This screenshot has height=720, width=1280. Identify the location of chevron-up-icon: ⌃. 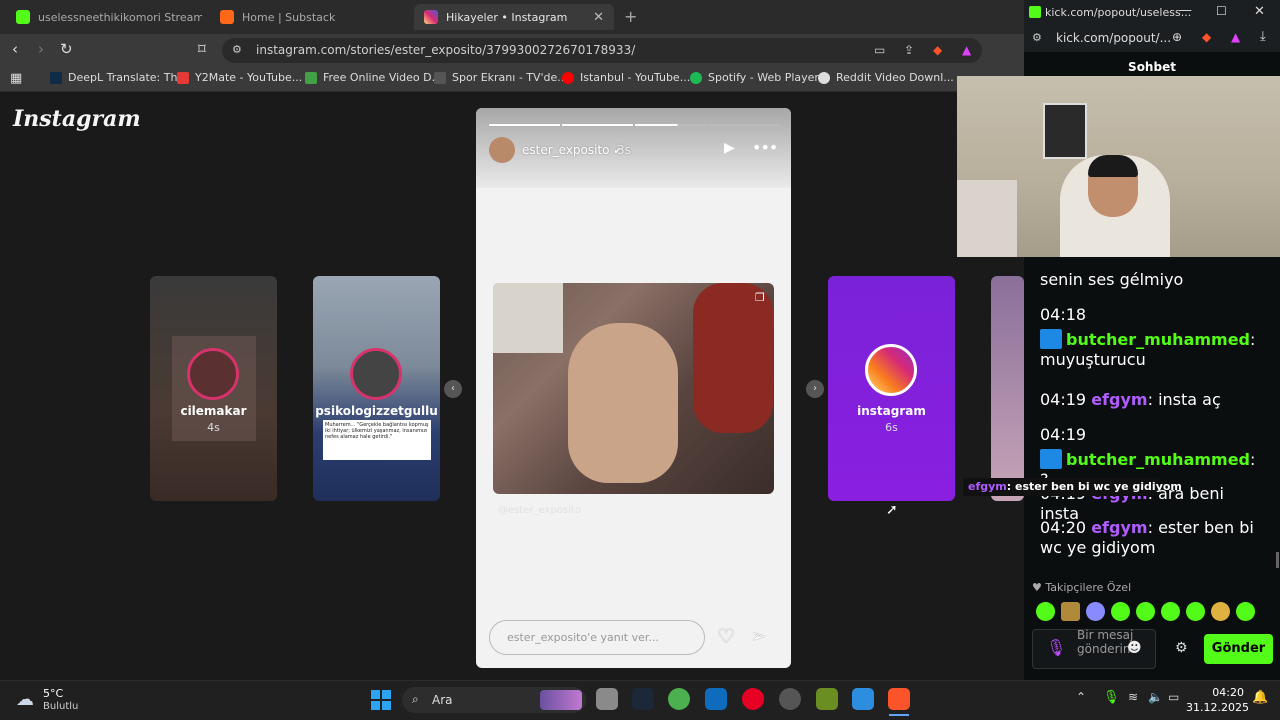
(1081, 697).